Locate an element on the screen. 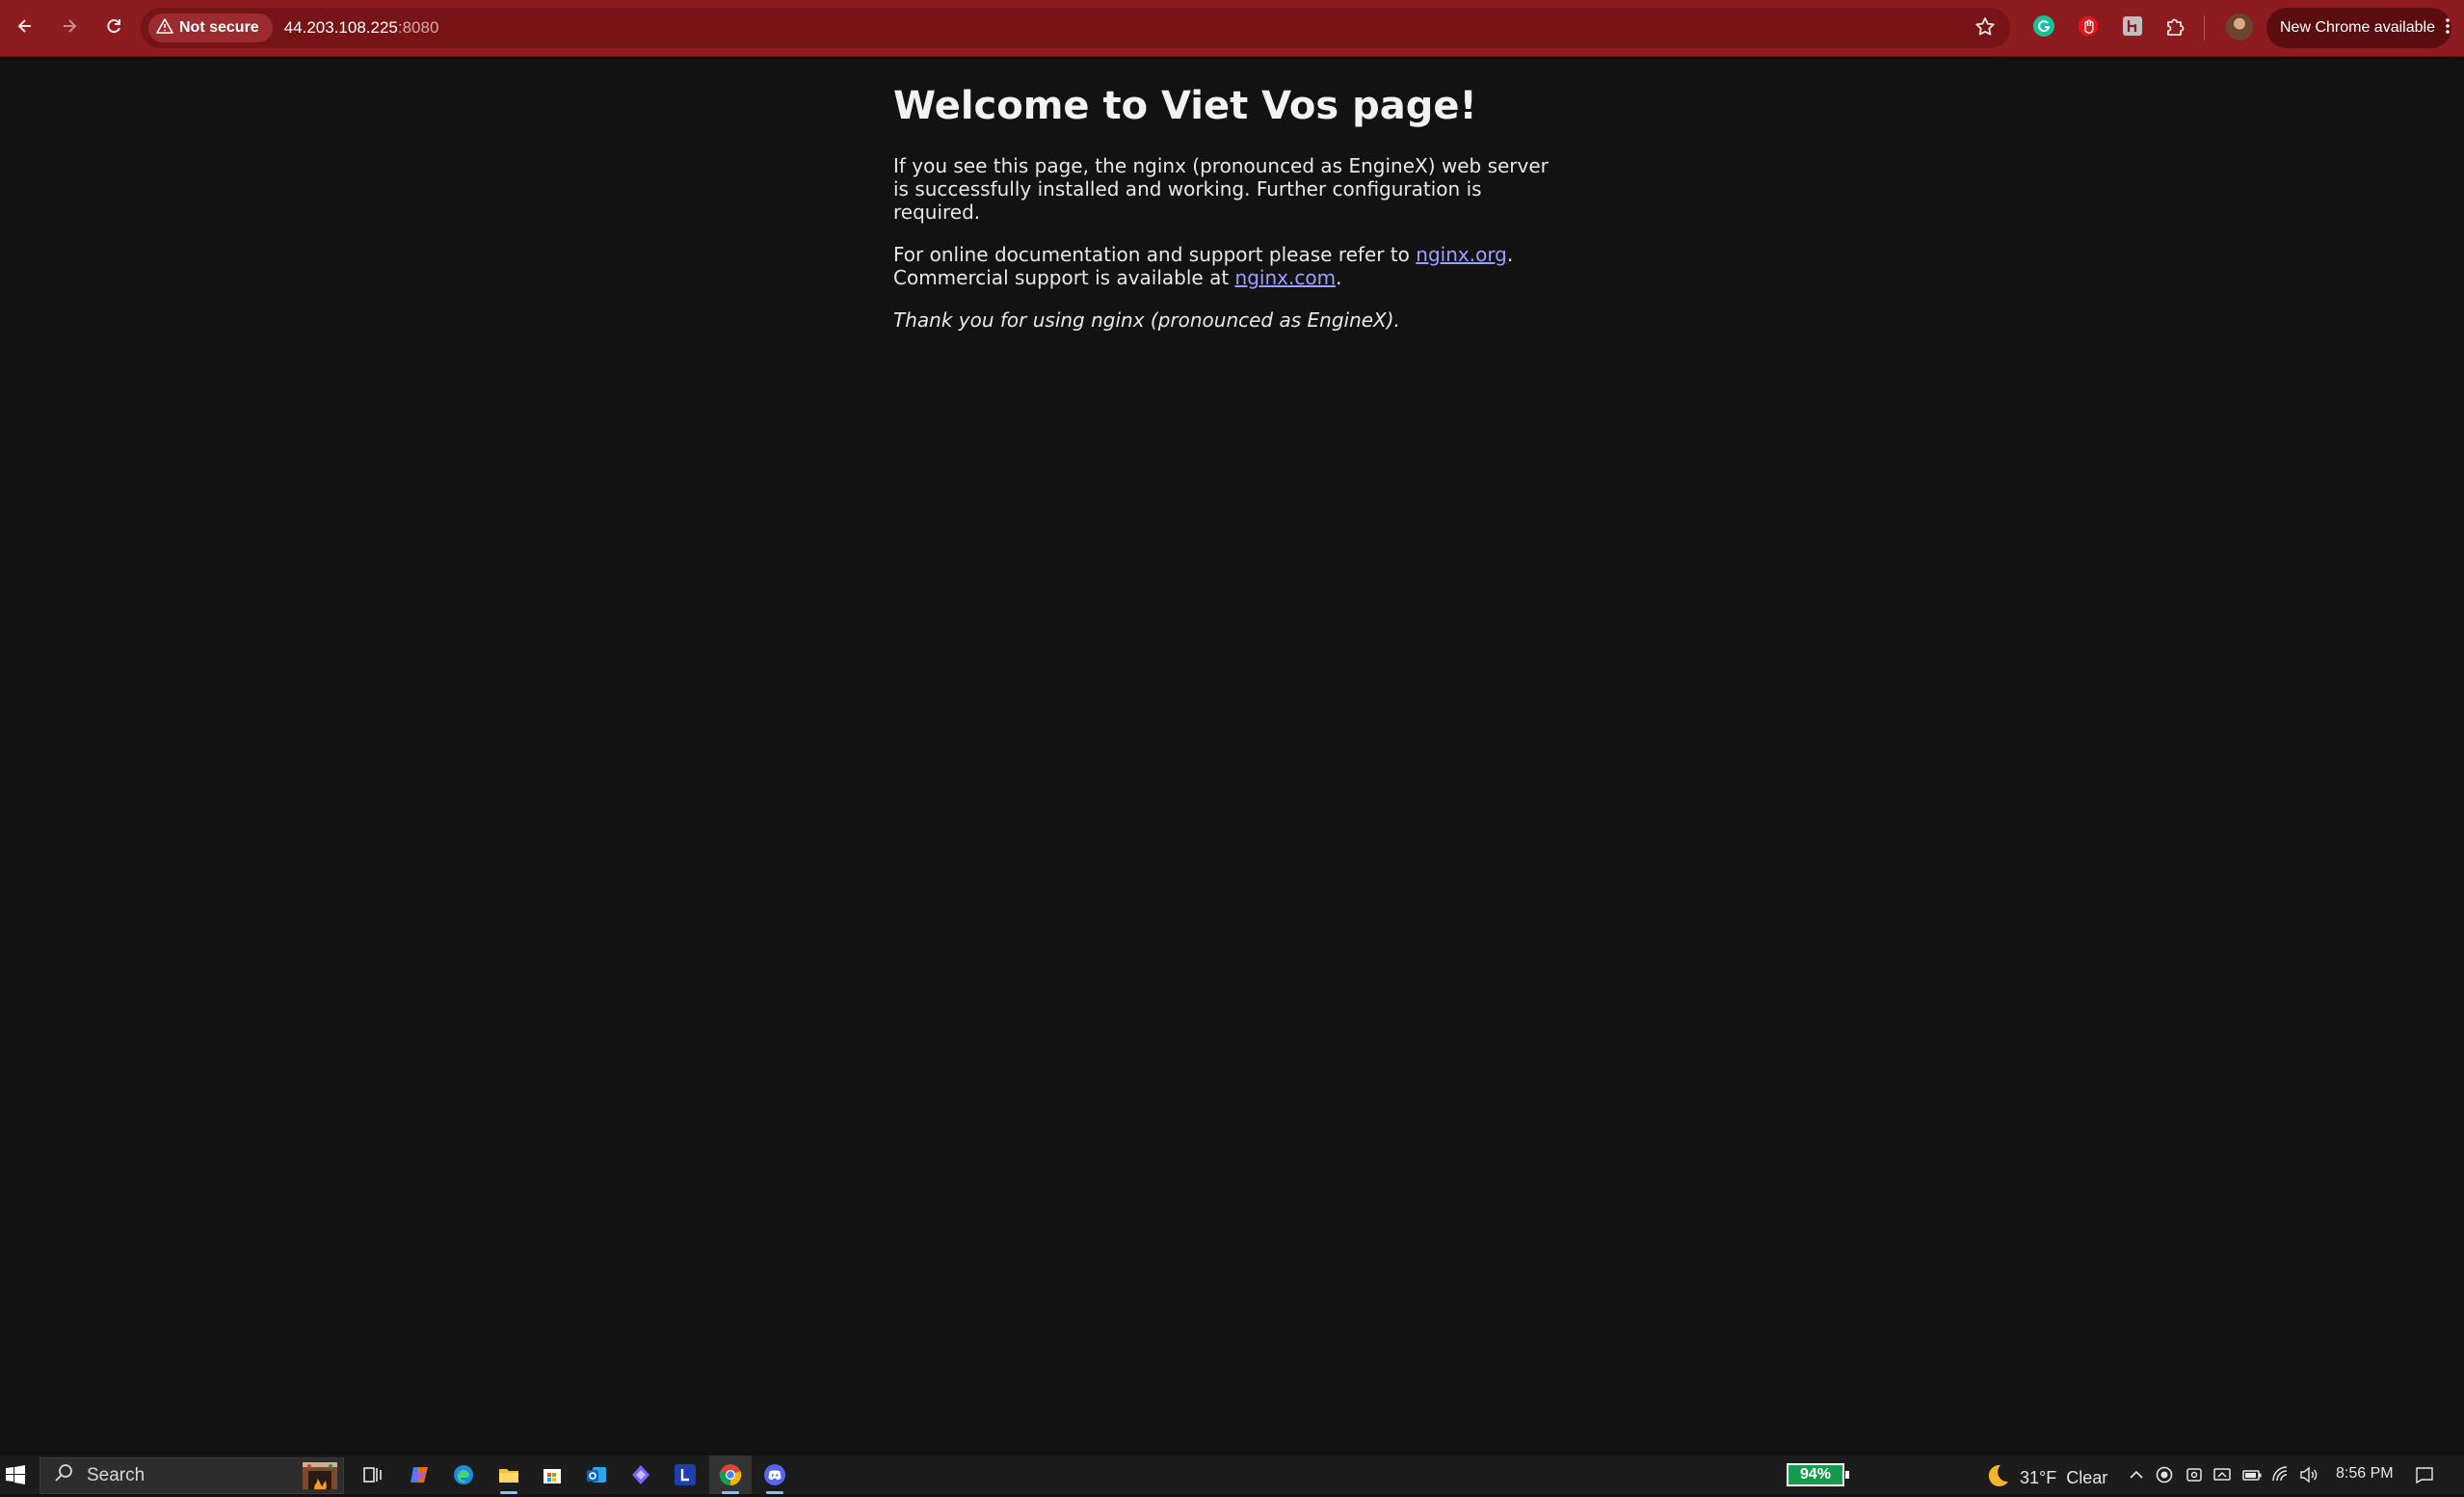 The height and width of the screenshot is (1497, 2464). update-label: New Chrome available is located at coordinates (2357, 27).